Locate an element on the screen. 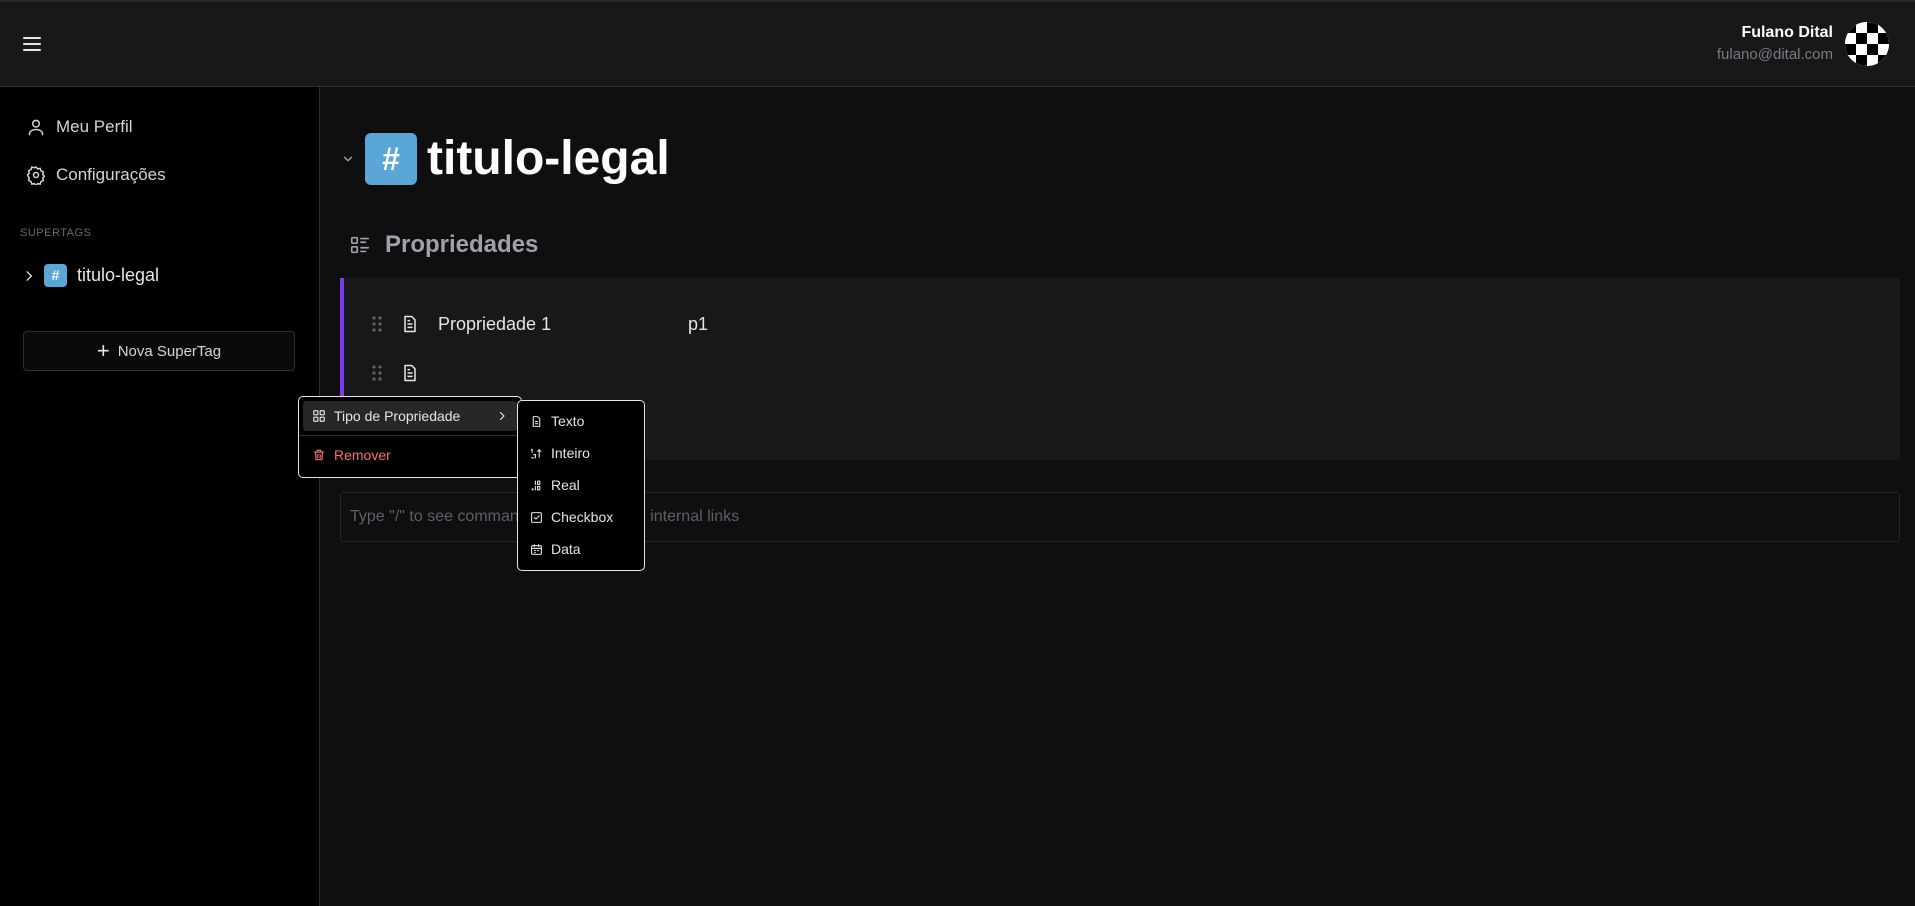 The width and height of the screenshot is (1915, 906). user-info: Fulano Dital fulano@dital.com is located at coordinates (1775, 43).